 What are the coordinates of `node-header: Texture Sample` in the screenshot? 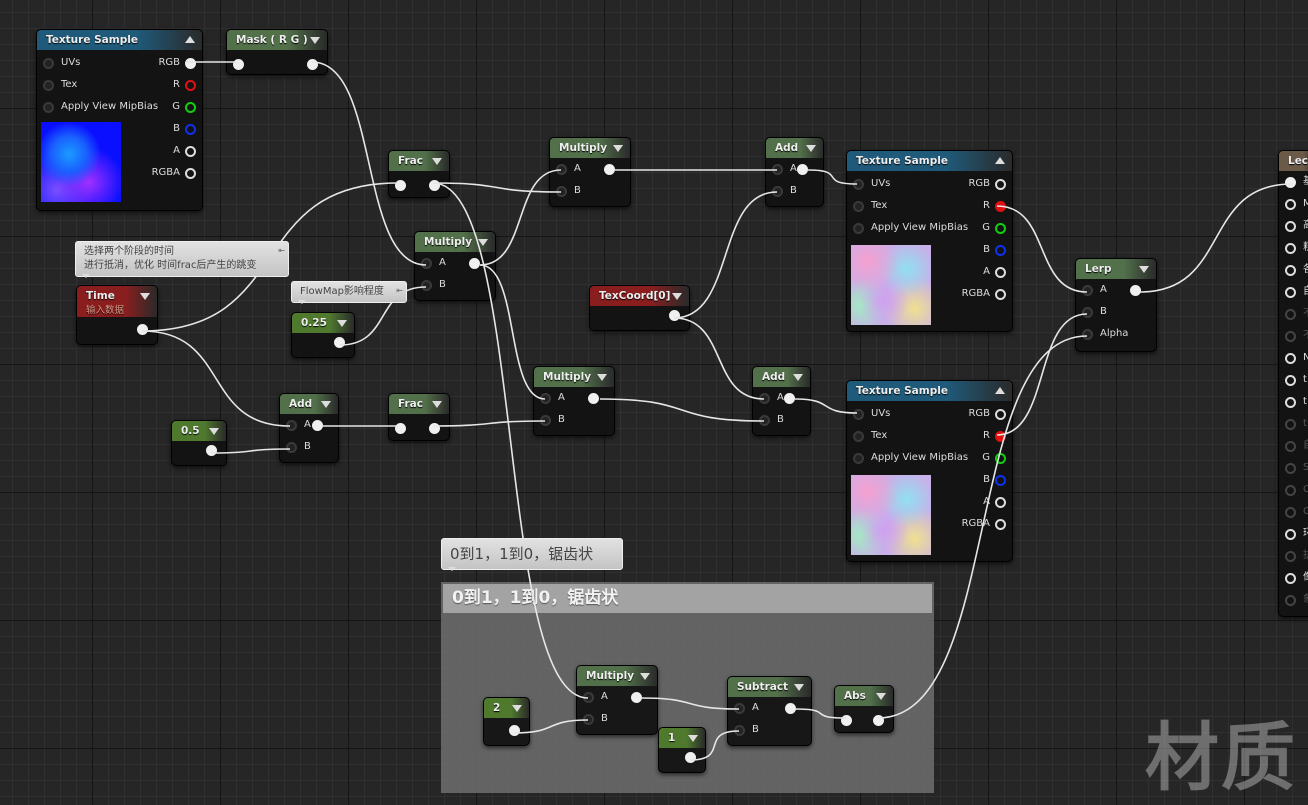 It's located at (119, 40).